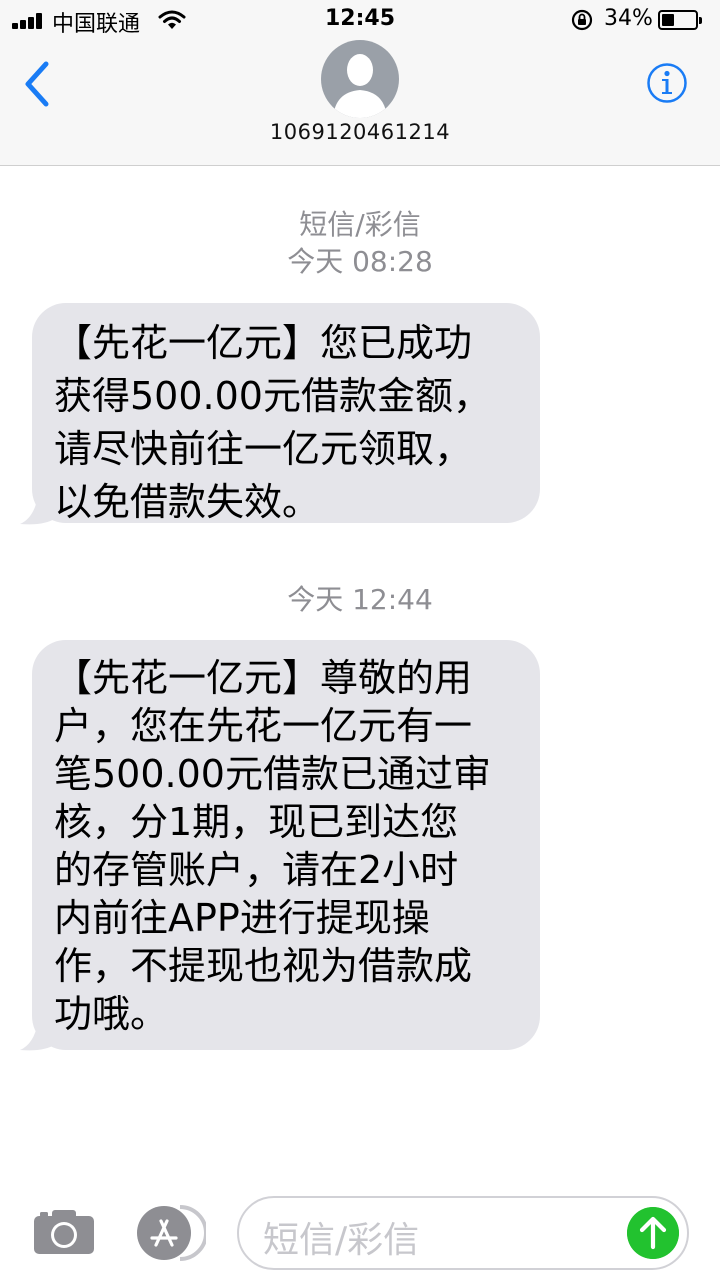  I want to click on service-label: 短信/彩信, so click(360, 224).